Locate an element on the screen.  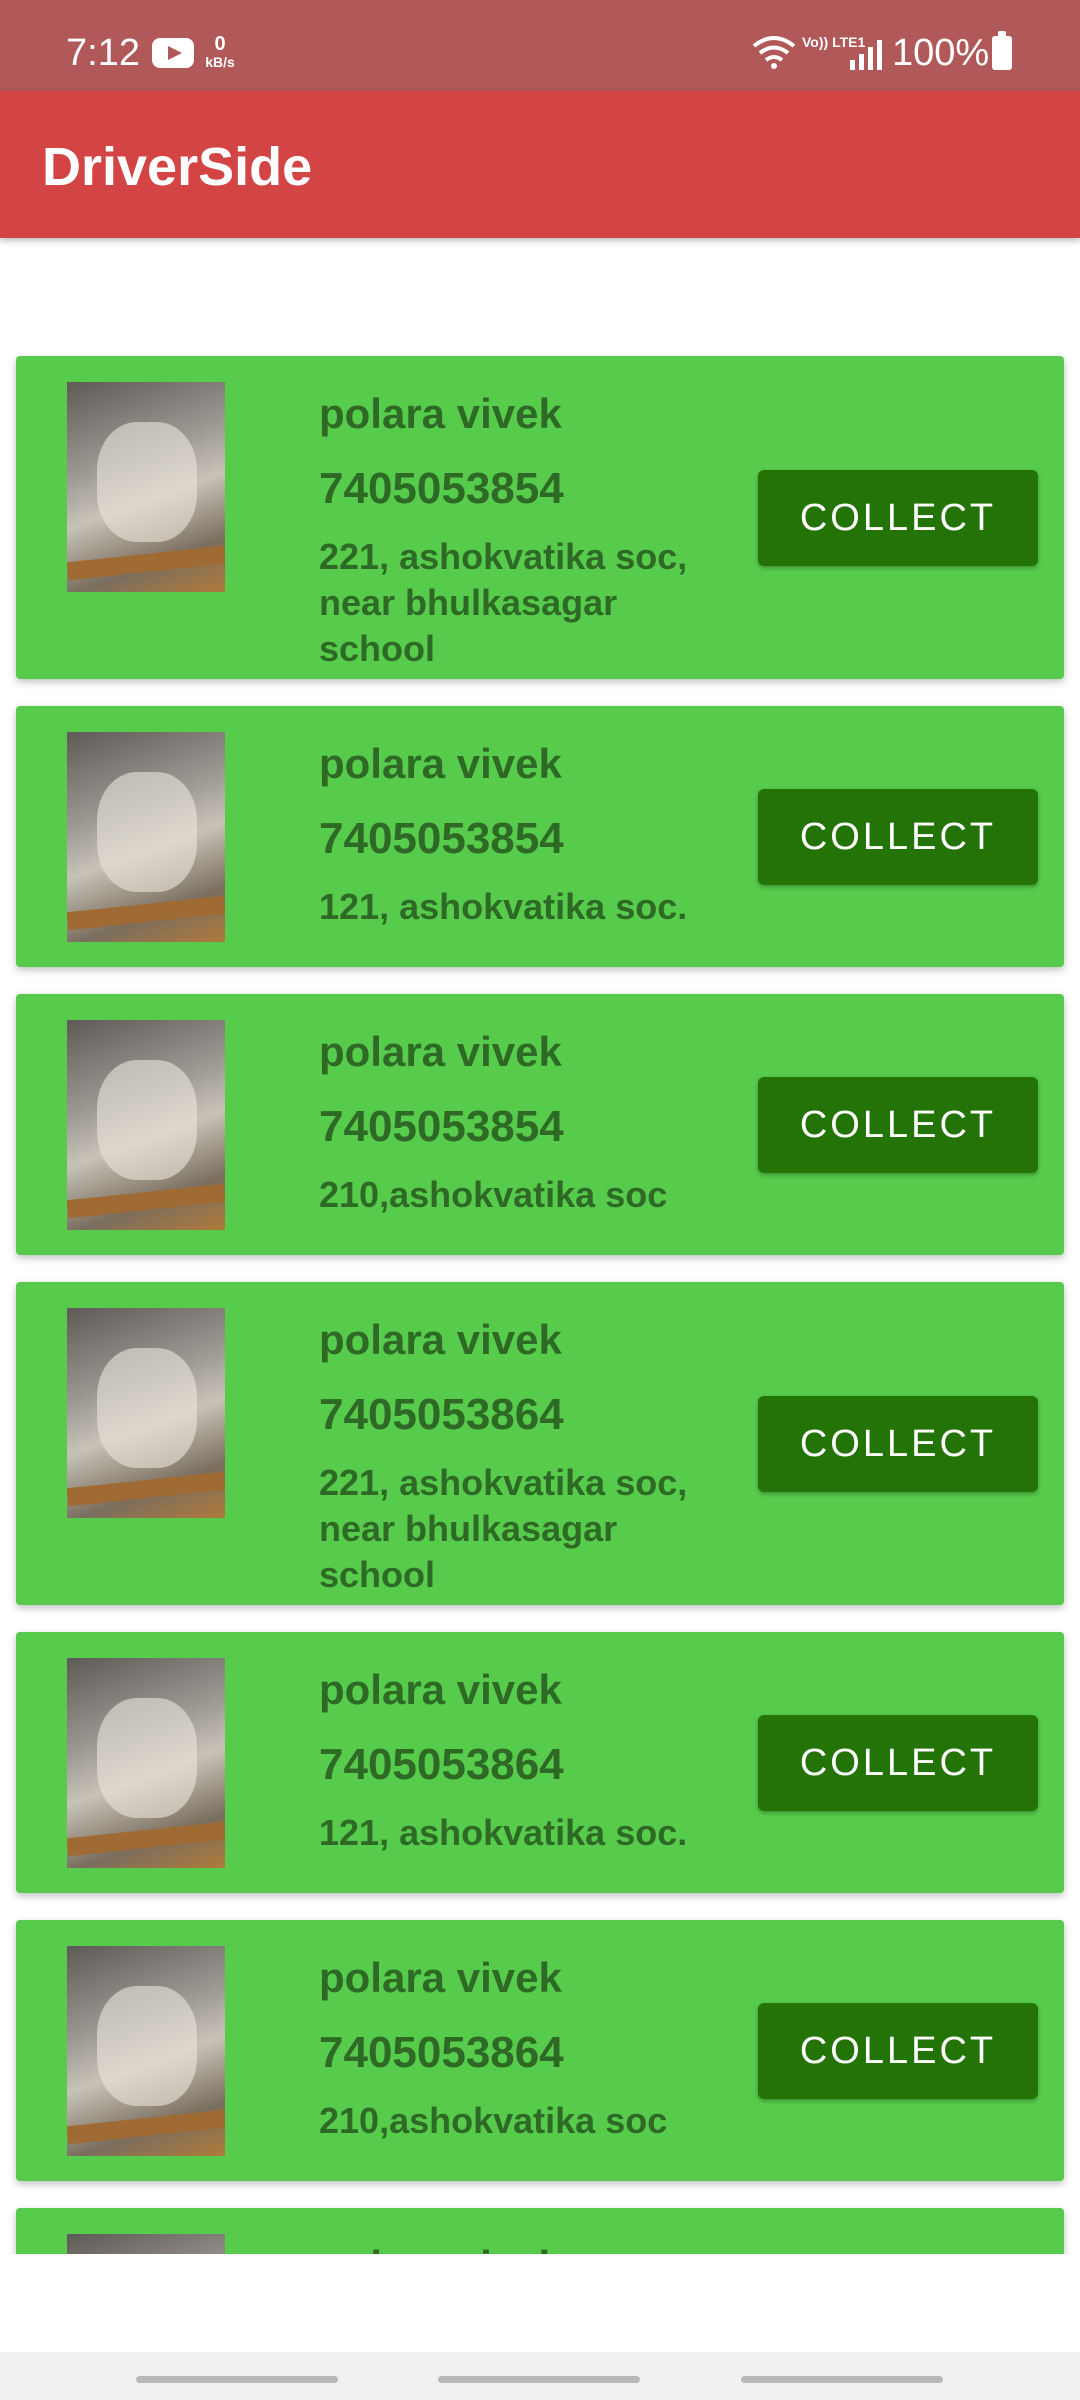
net-speed-value: 0 is located at coordinates (220, 44).